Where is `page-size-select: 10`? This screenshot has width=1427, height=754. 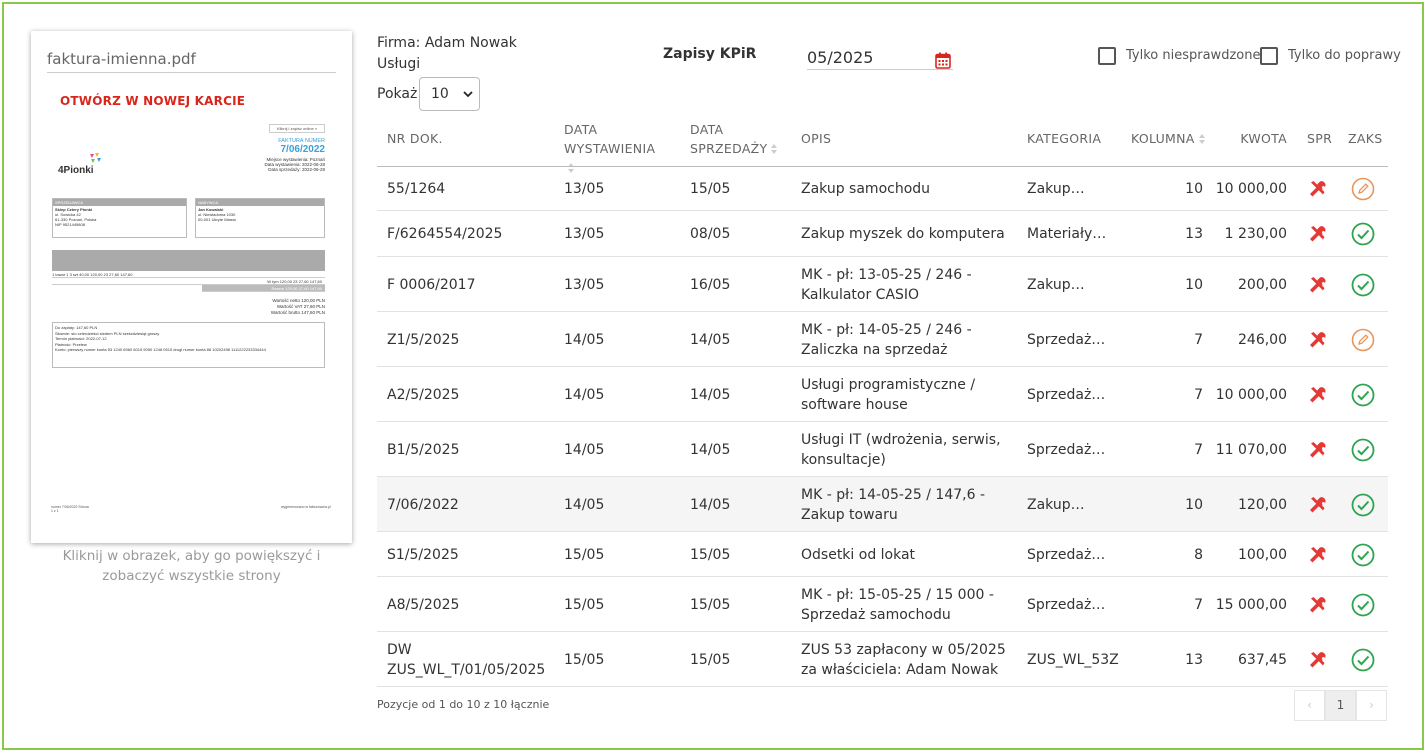
page-size-select: 10 is located at coordinates (449, 94).